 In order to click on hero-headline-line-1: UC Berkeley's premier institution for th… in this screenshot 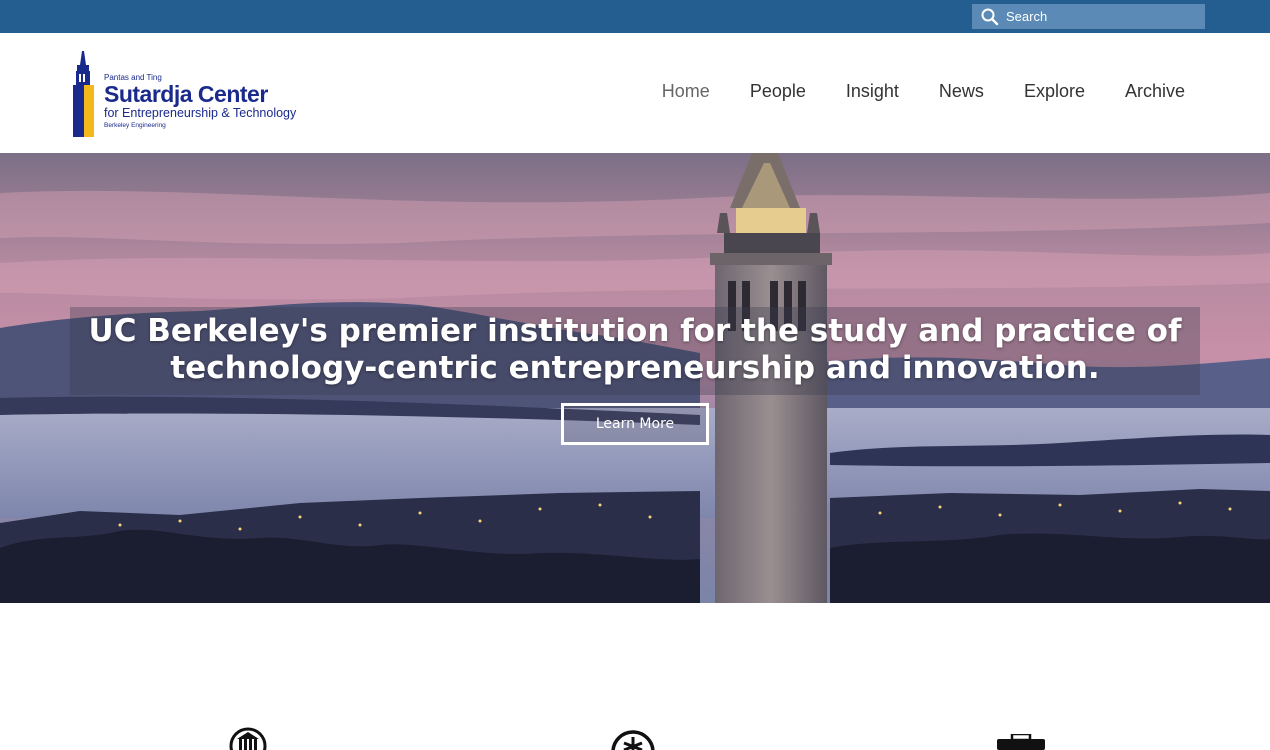, I will do `click(635, 331)`.